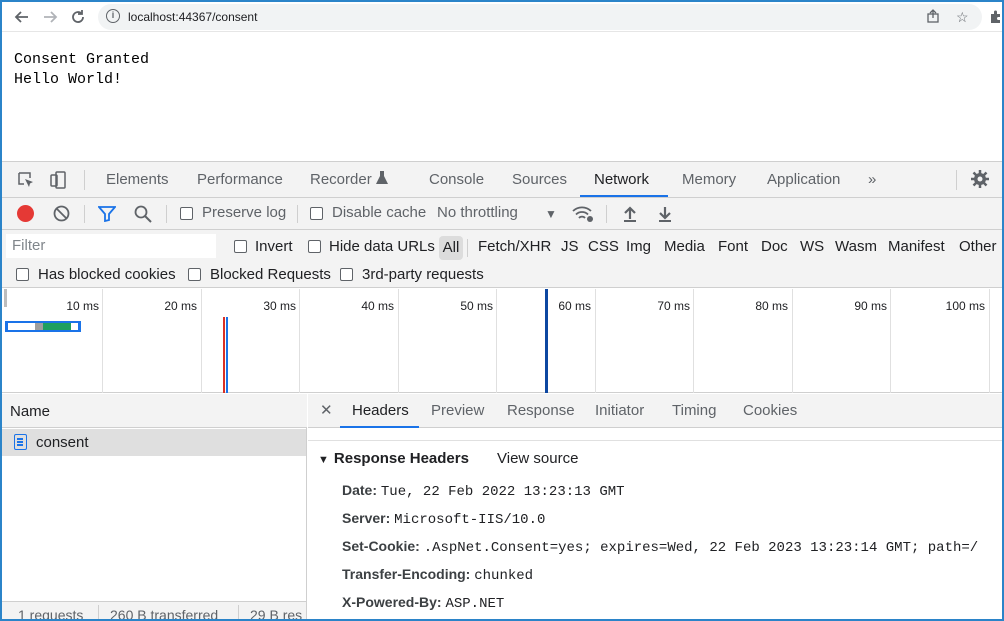 The image size is (1004, 621). Describe the element at coordinates (380, 410) in the screenshot. I see `tab-headers: Headers` at that location.